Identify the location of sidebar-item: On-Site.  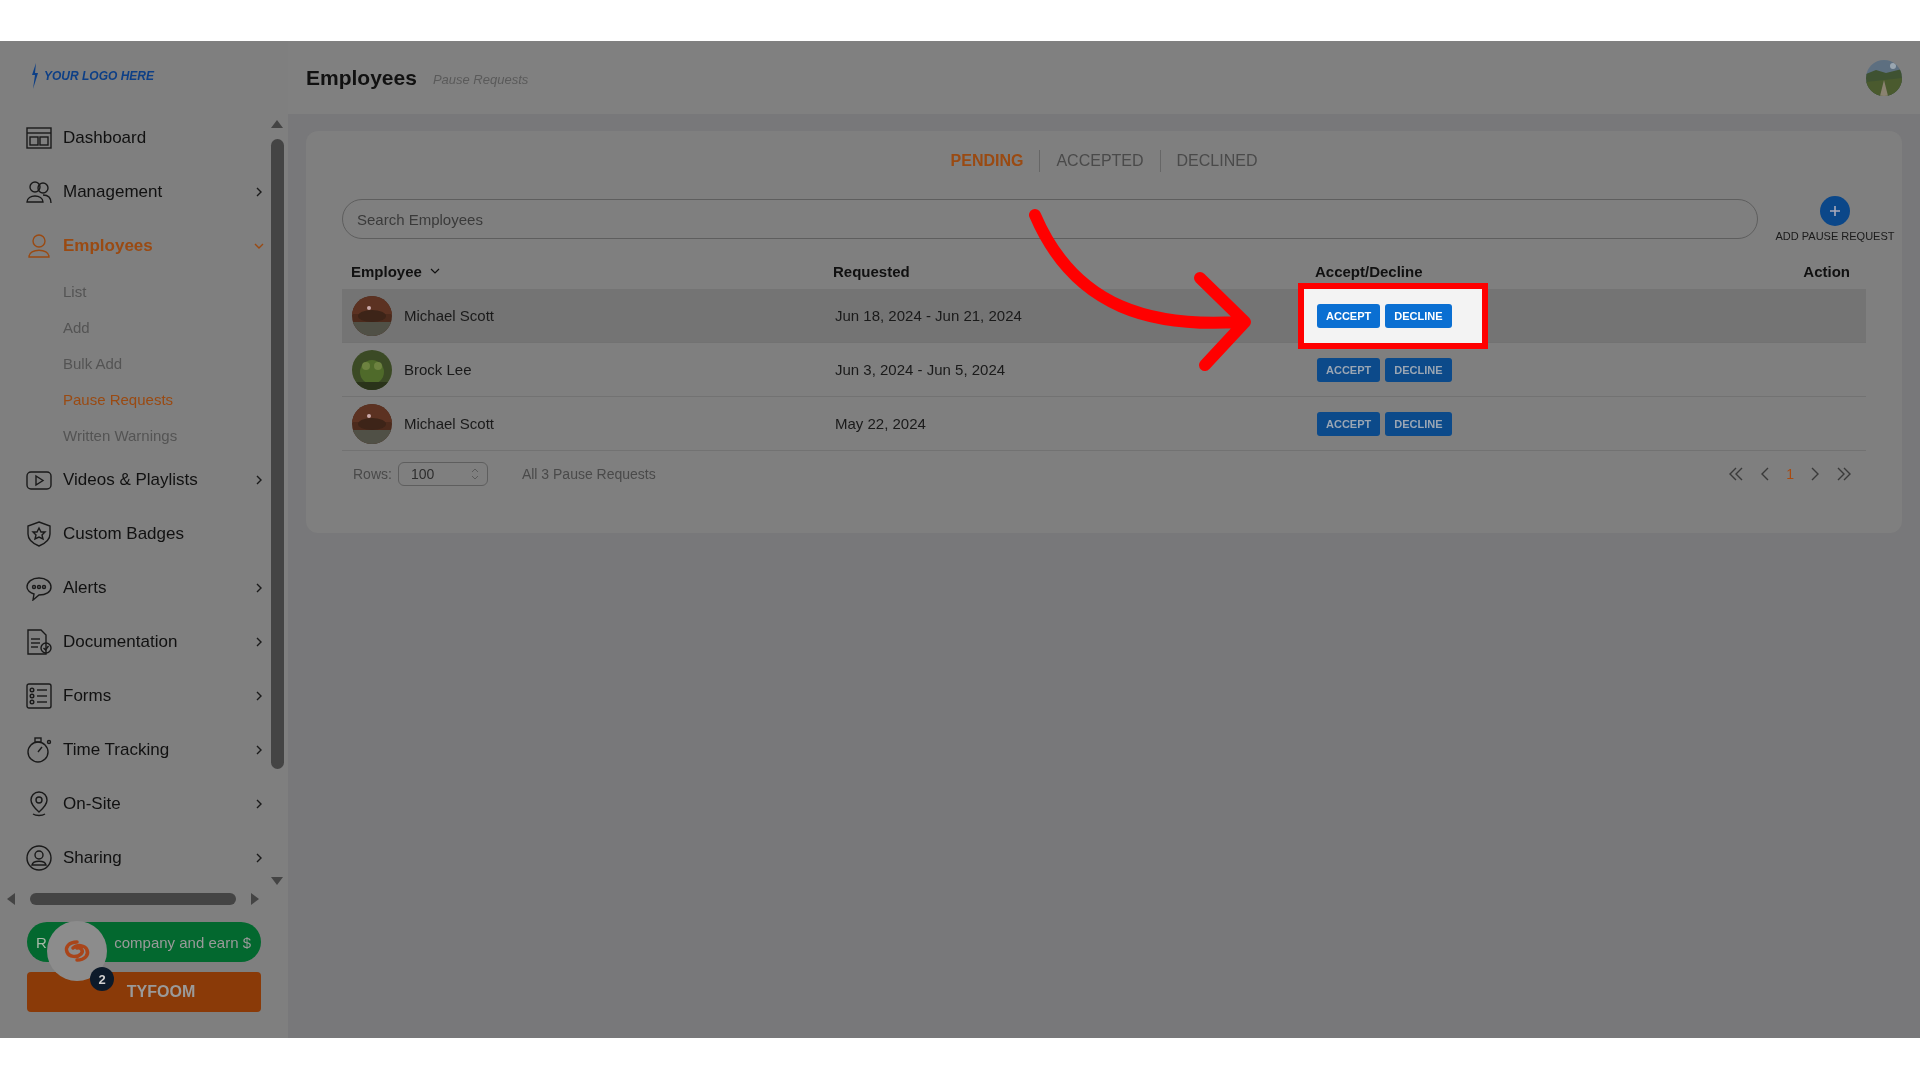
(135, 804).